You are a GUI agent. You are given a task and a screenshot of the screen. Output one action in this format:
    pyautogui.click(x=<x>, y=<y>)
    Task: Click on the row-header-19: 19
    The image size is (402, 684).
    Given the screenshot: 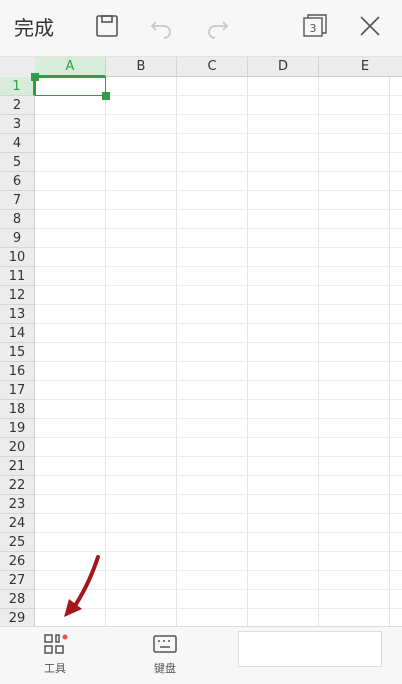 What is the action you would take?
    pyautogui.click(x=17, y=428)
    